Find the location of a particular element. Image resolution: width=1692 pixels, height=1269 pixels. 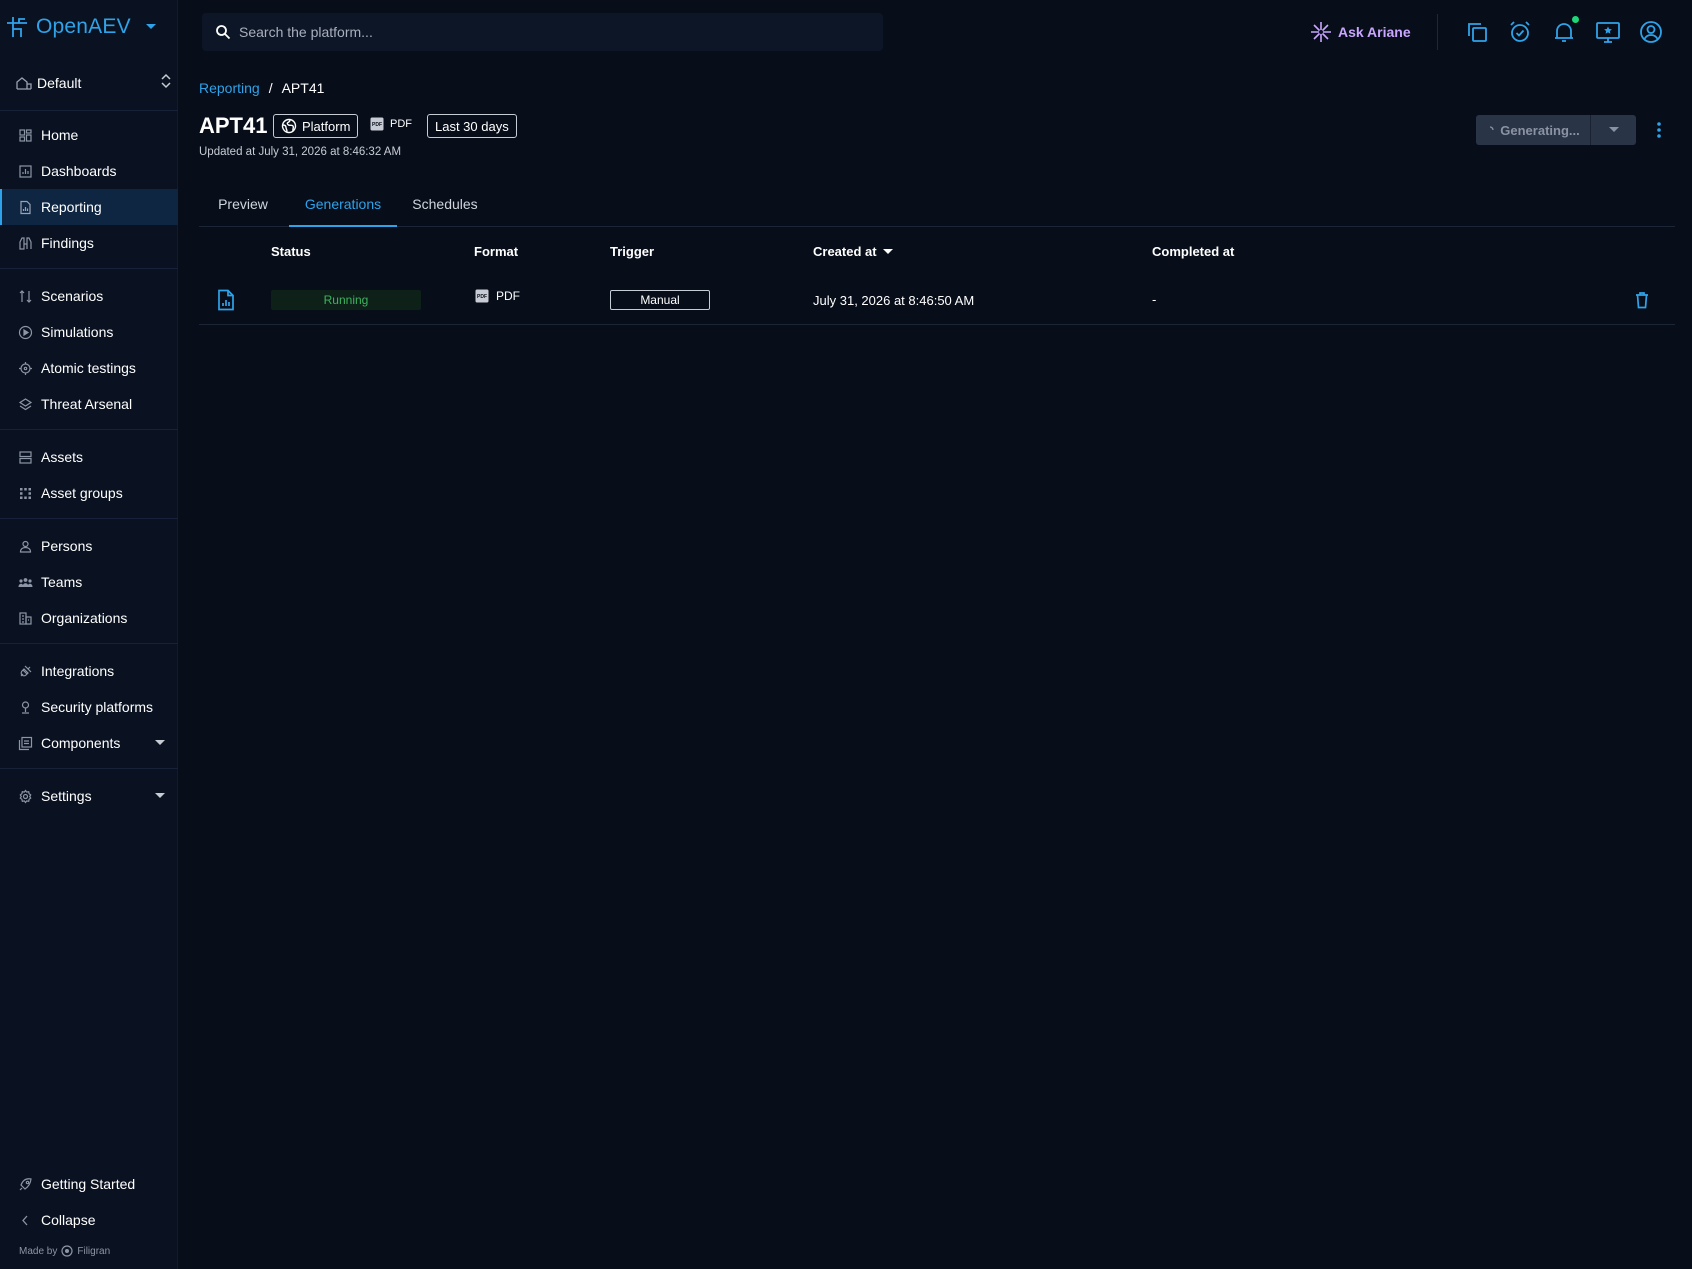

workspace-selector: Default is located at coordinates (94, 83).